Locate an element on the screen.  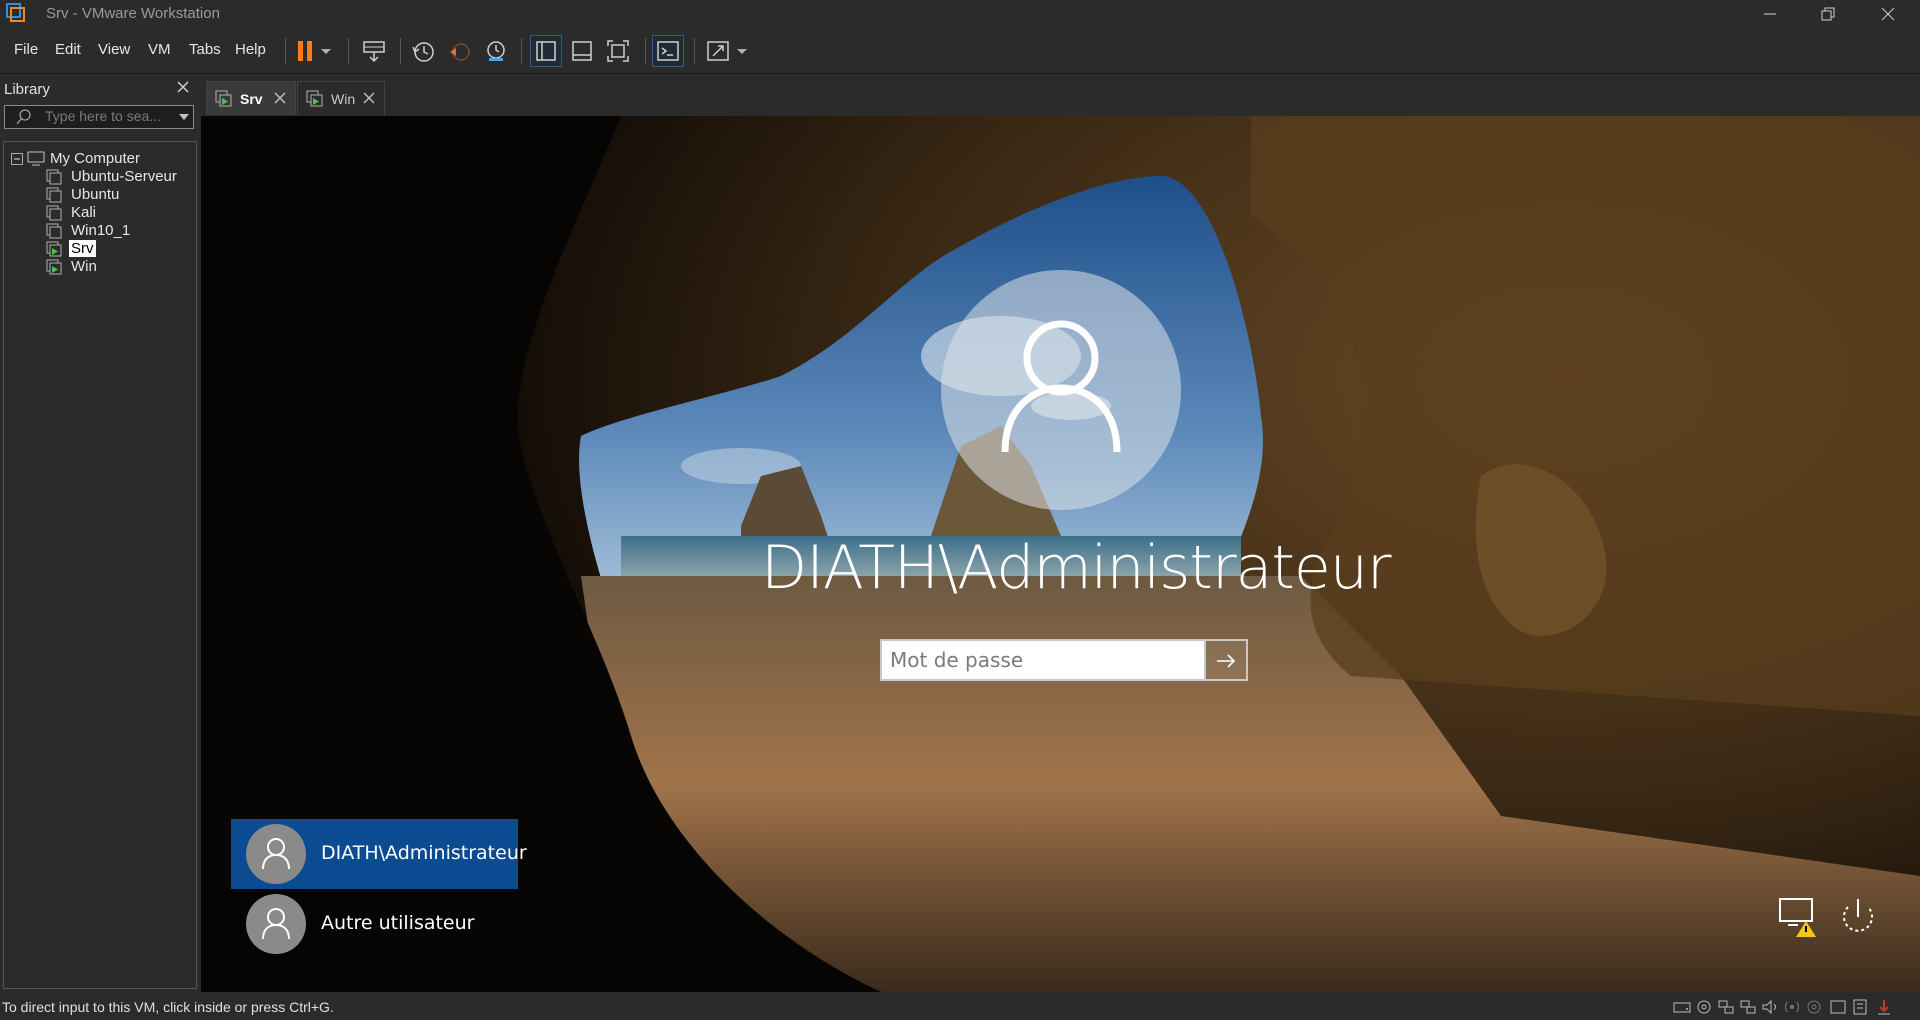
revert-snapshot-button is located at coordinates (460, 51).